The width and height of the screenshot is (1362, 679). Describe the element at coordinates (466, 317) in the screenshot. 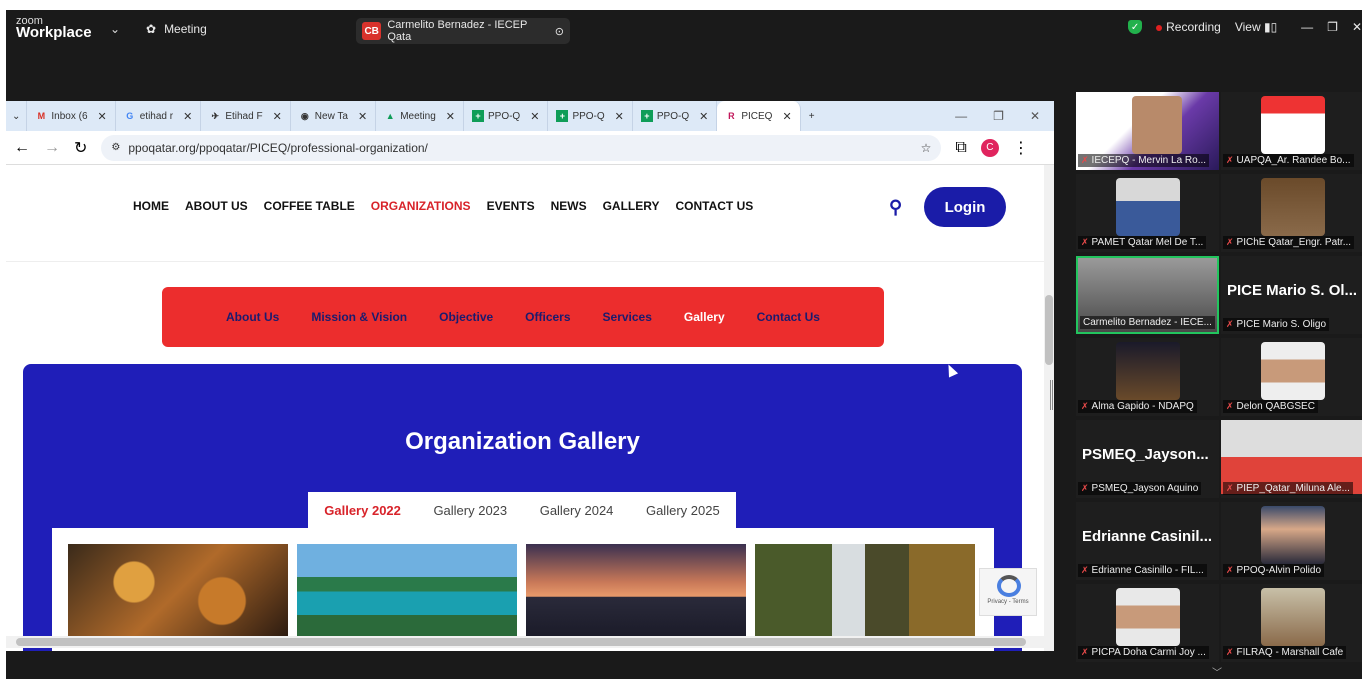

I see `subnav-objective: Objective` at that location.